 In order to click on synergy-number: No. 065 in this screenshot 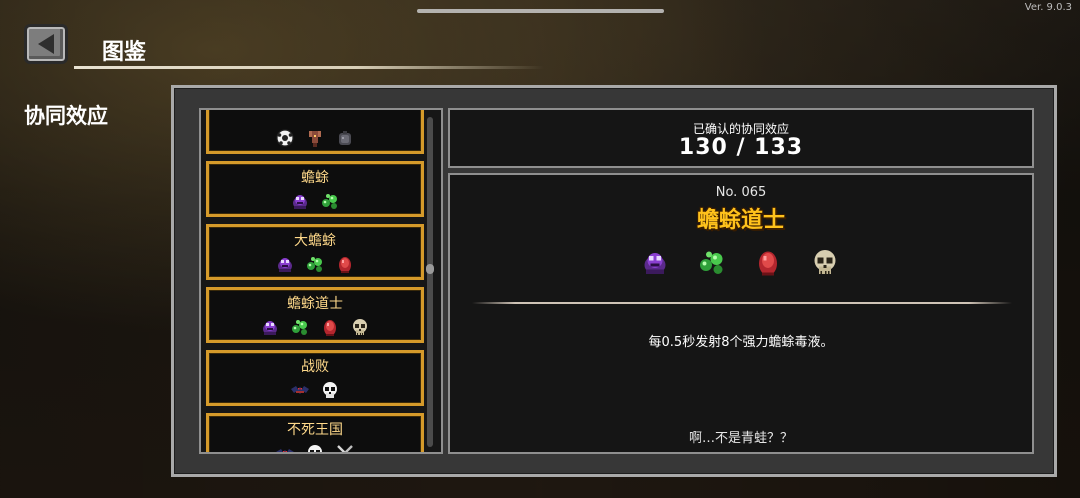, I will do `click(741, 192)`.